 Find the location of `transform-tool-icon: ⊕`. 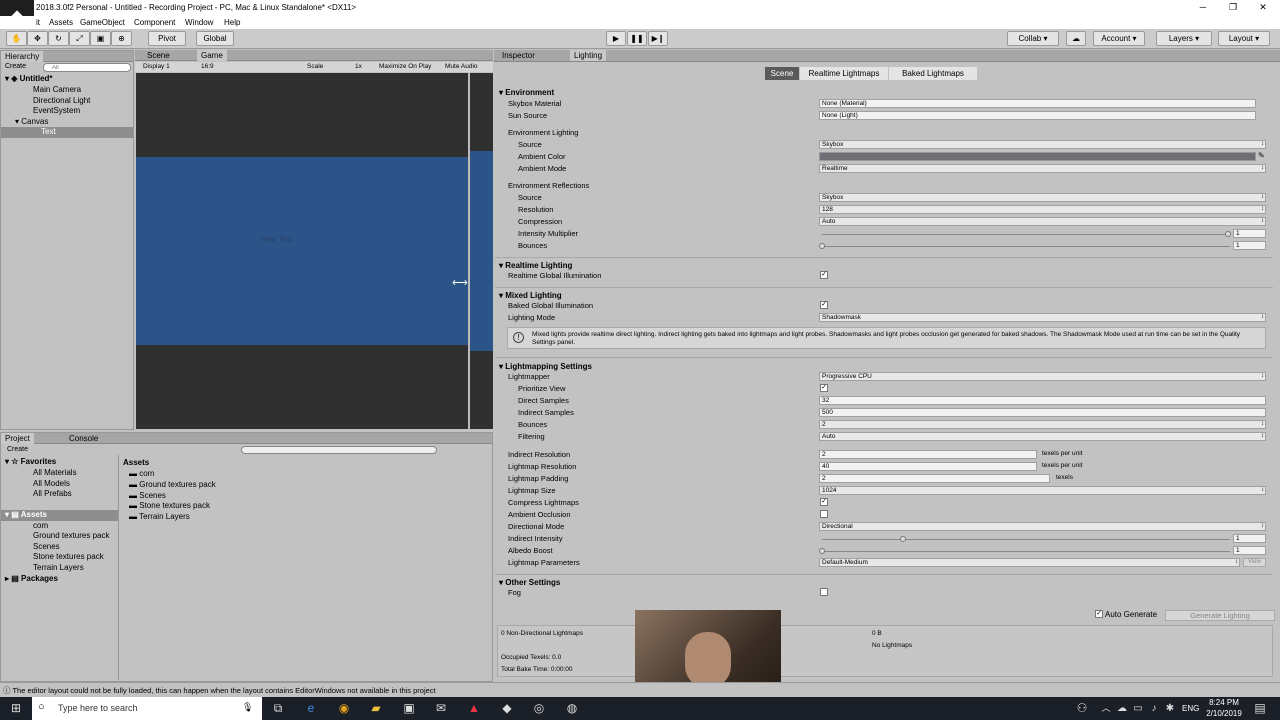

transform-tool-icon: ⊕ is located at coordinates (121, 38).